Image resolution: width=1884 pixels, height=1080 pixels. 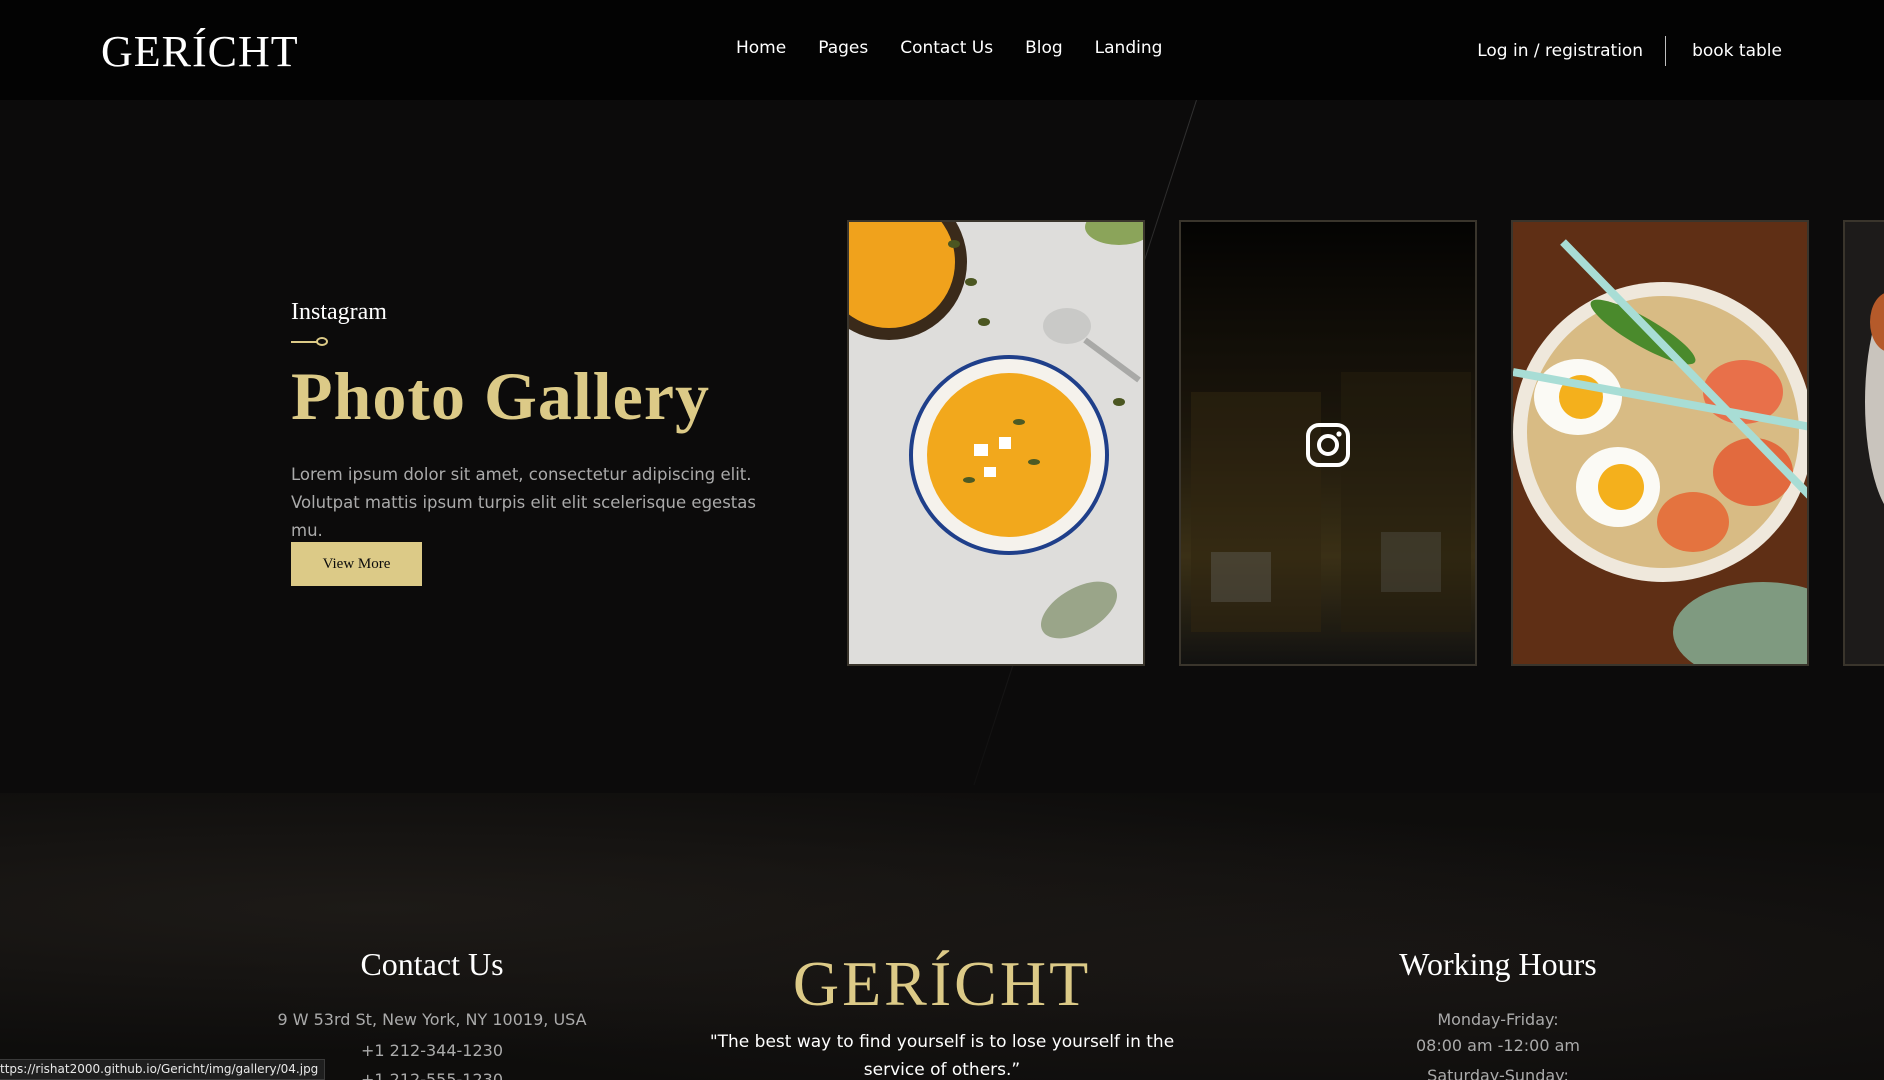 I want to click on weekday-time: 08:00 am -12:00 am, so click(x=1498, y=1045).